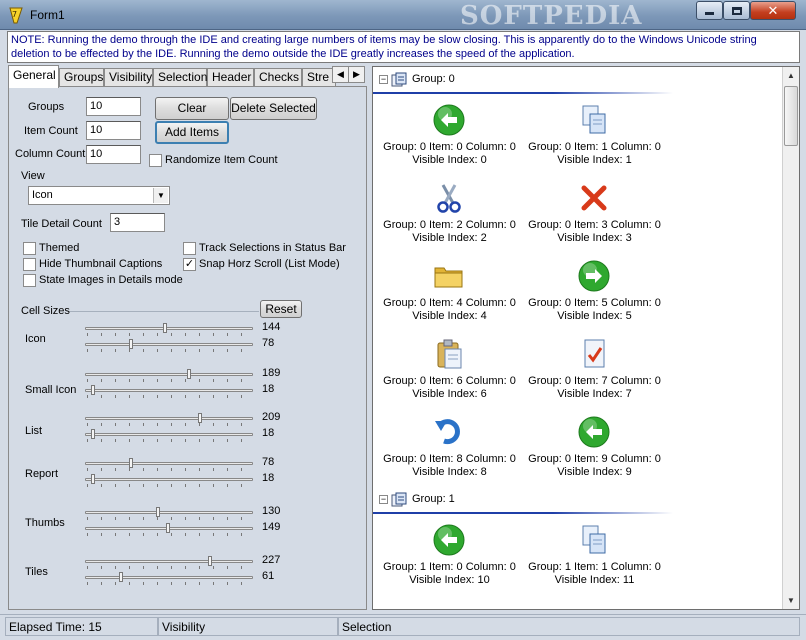  Describe the element at coordinates (99, 195) in the screenshot. I see `view-select: Icon ▼` at that location.